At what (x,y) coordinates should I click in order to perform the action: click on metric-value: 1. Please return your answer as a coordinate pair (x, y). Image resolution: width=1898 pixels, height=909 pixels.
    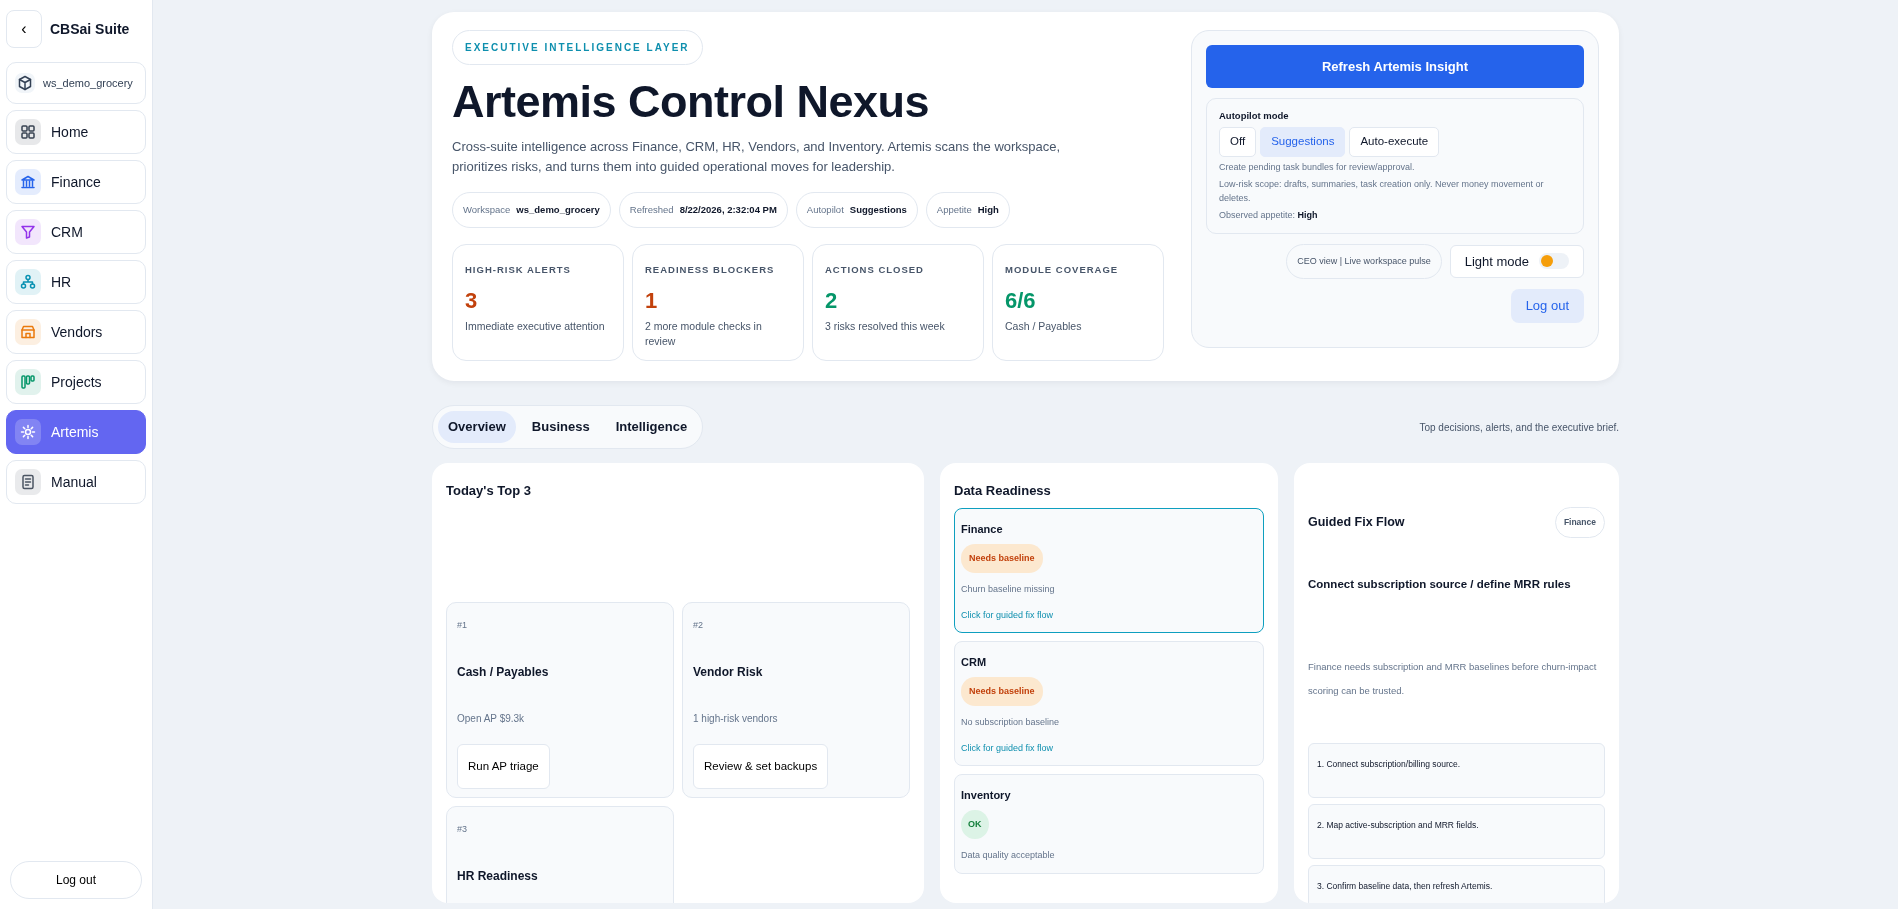
    Looking at the image, I should click on (652, 300).